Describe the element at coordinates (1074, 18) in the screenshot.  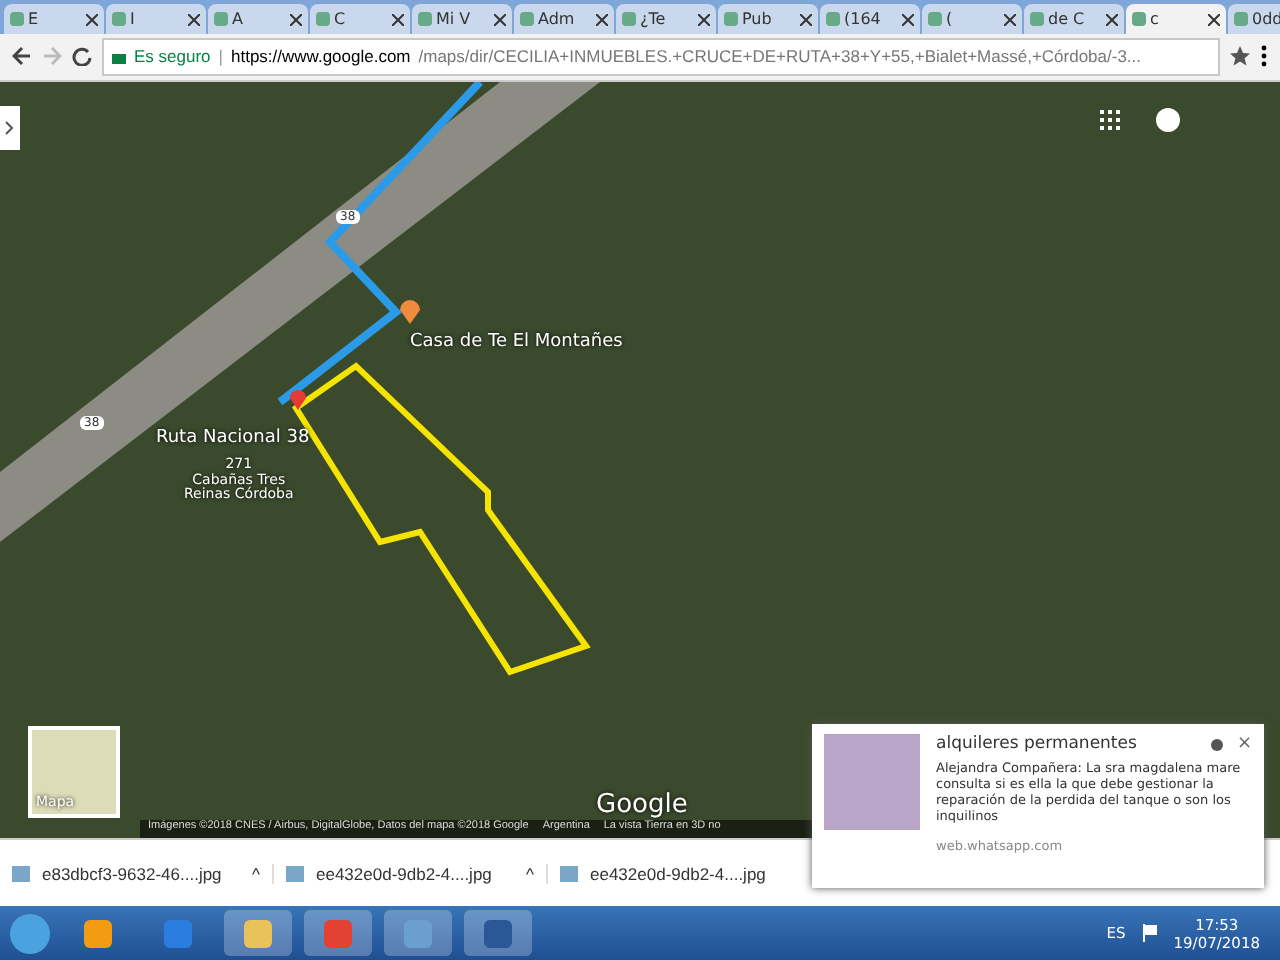
I see `browser-tab: de C` at that location.